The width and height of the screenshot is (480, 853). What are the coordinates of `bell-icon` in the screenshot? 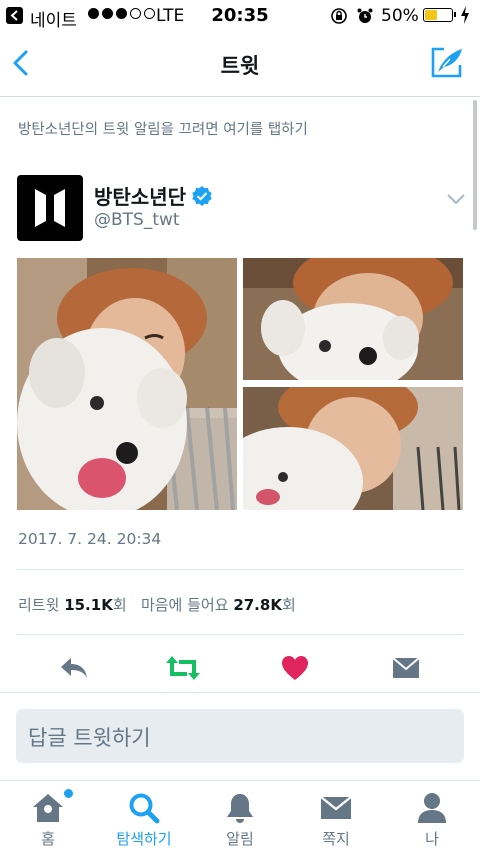 It's located at (240, 808).